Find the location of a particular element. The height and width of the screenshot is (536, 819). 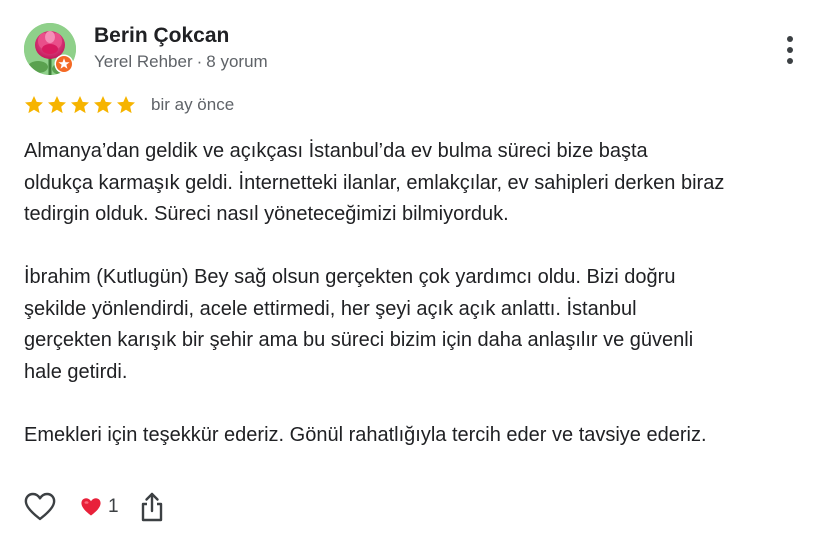

share-icon is located at coordinates (151, 507).